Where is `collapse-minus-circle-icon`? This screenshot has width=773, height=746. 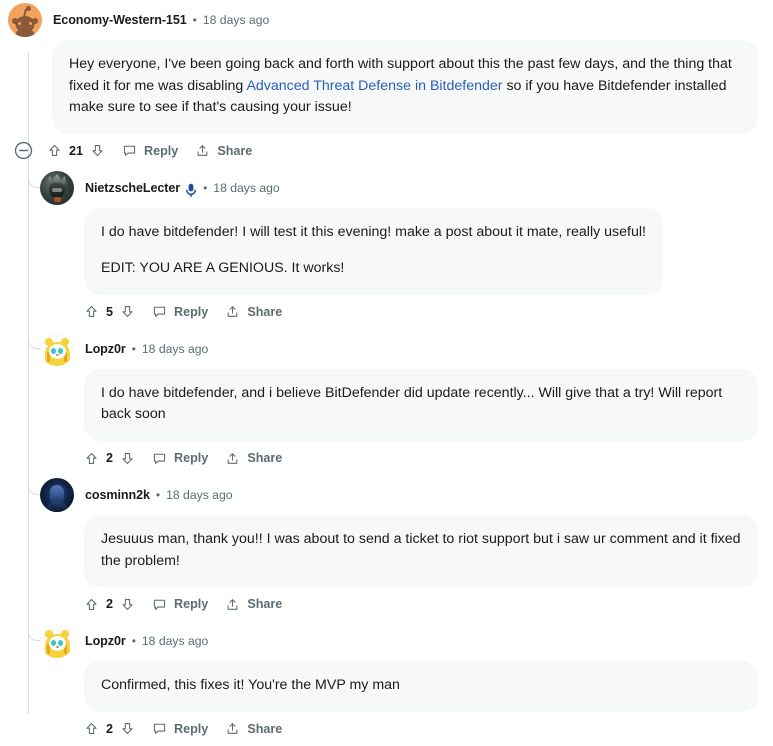 collapse-minus-circle-icon is located at coordinates (23, 150).